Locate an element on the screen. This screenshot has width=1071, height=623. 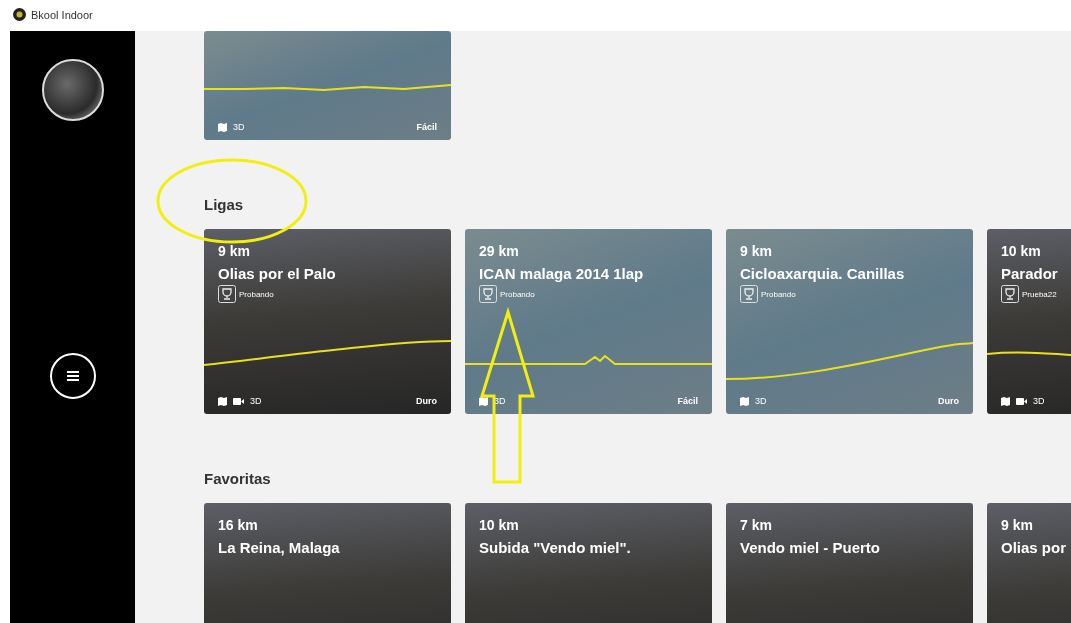
section-heading: Favoritas is located at coordinates (237, 479).